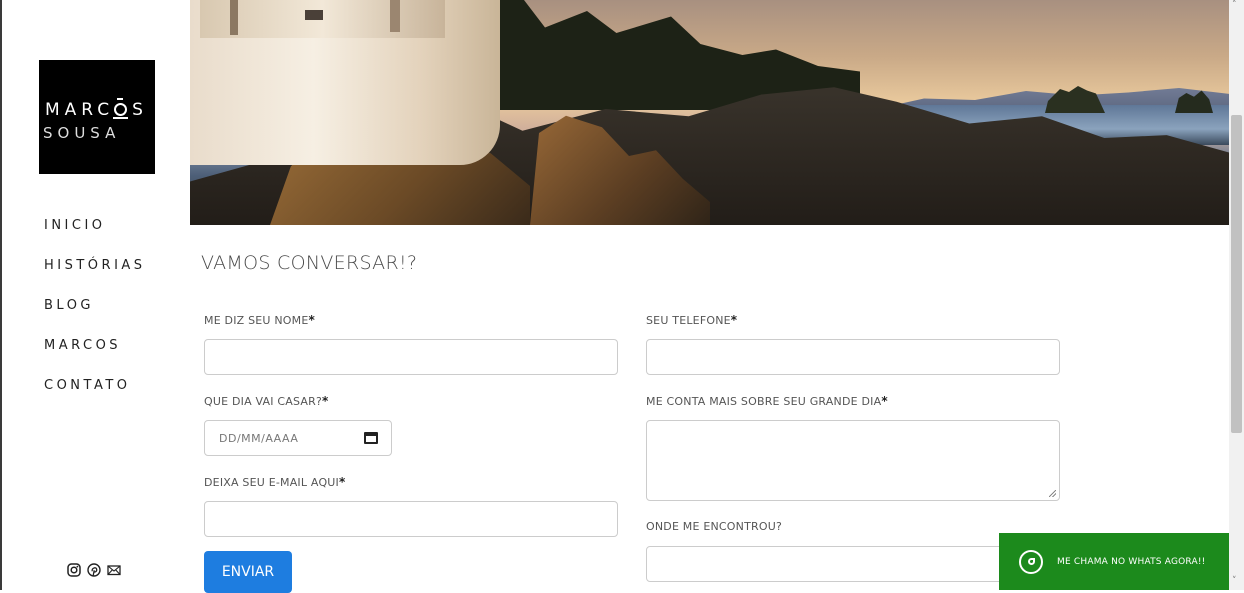 The image size is (1244, 593). I want to click on nav-item-historias: HISTÓRIAS, so click(95, 278).